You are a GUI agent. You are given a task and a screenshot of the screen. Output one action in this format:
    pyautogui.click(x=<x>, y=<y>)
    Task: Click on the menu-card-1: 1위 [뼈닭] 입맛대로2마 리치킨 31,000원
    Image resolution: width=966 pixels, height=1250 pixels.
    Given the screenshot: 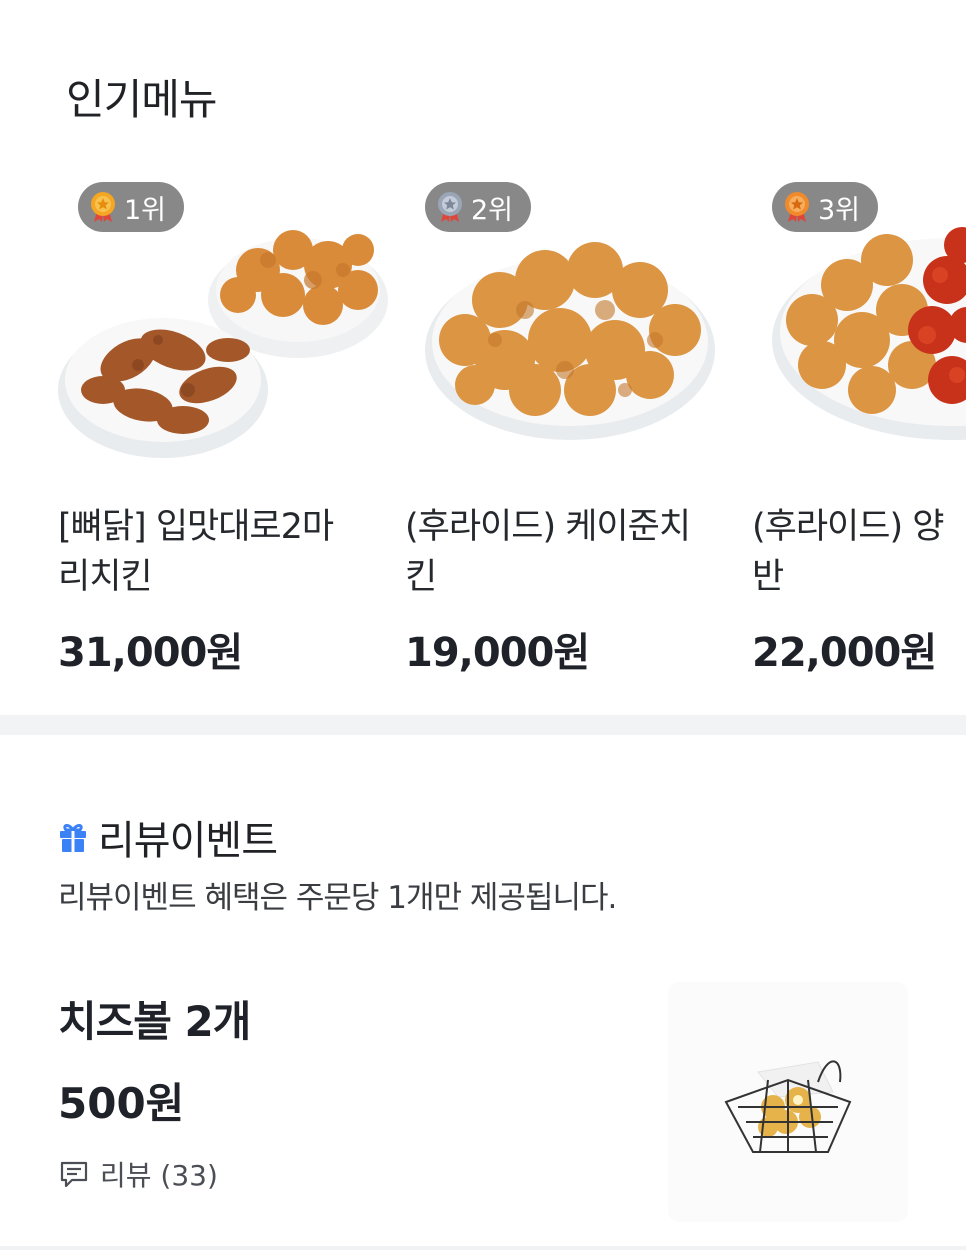 What is the action you would take?
    pyautogui.click(x=223, y=430)
    